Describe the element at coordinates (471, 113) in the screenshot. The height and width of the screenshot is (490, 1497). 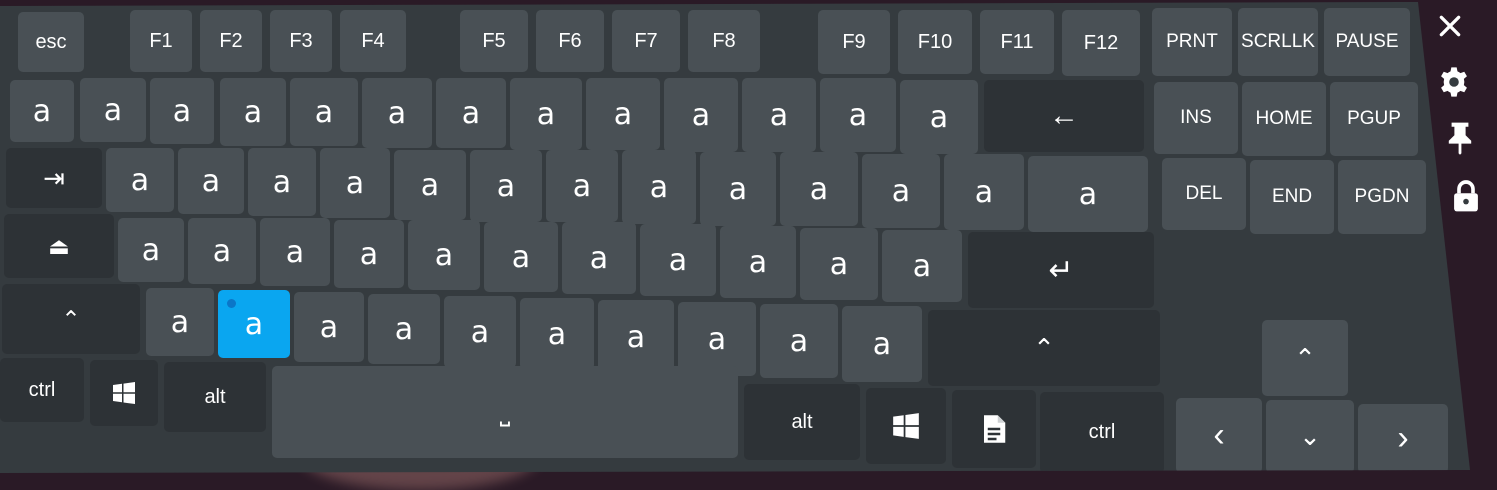
I see `row1-key7: a` at that location.